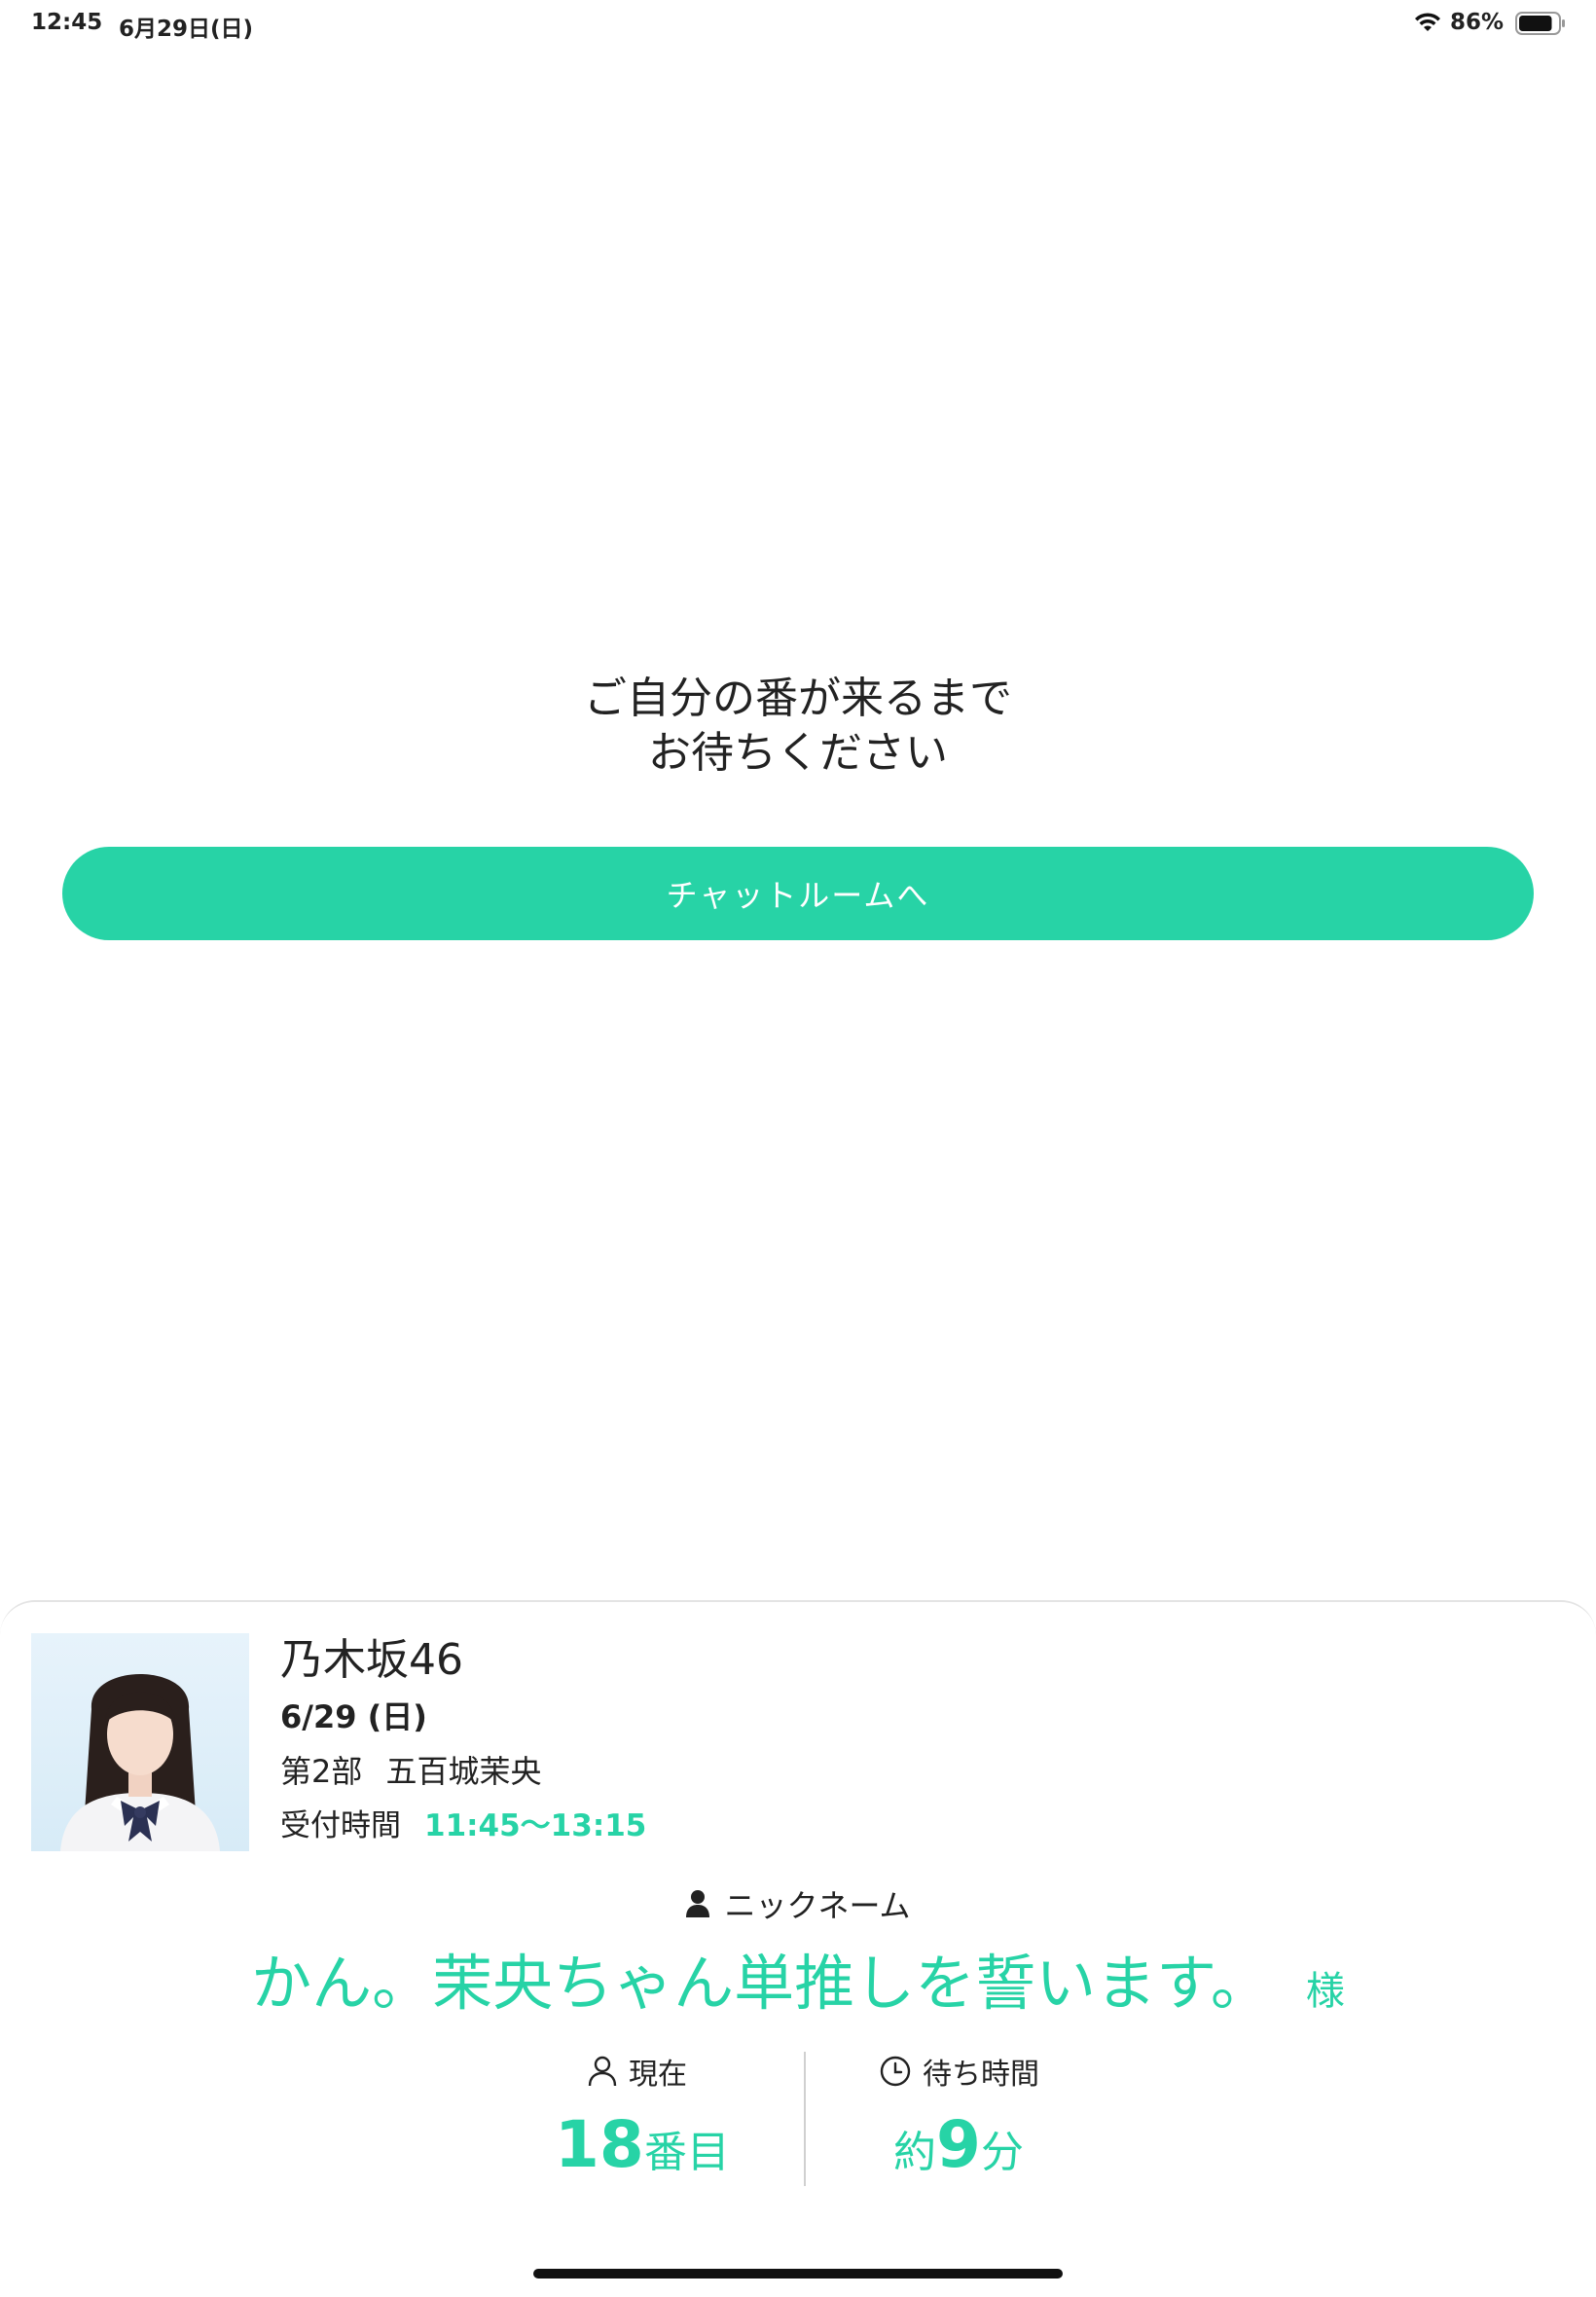 Image resolution: width=1596 pixels, height=2297 pixels. I want to click on status-time: 12:45, so click(67, 22).